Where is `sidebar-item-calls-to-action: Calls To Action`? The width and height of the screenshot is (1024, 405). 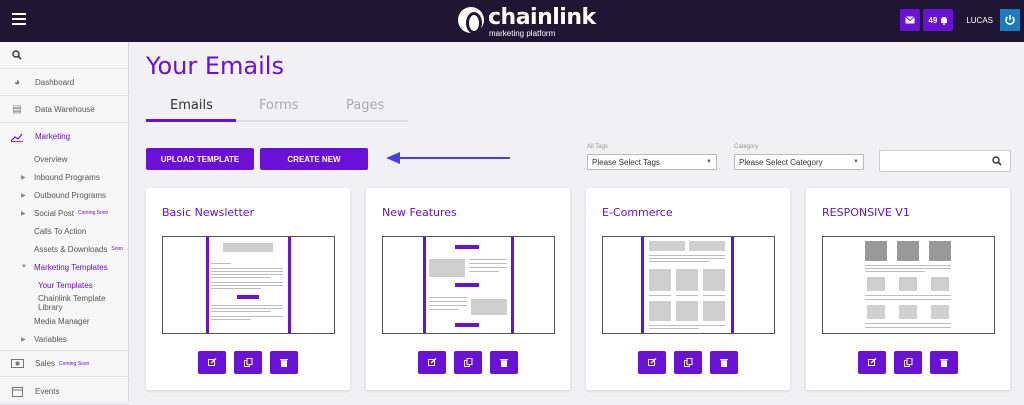 sidebar-item-calls-to-action: Calls To Action is located at coordinates (64, 231).